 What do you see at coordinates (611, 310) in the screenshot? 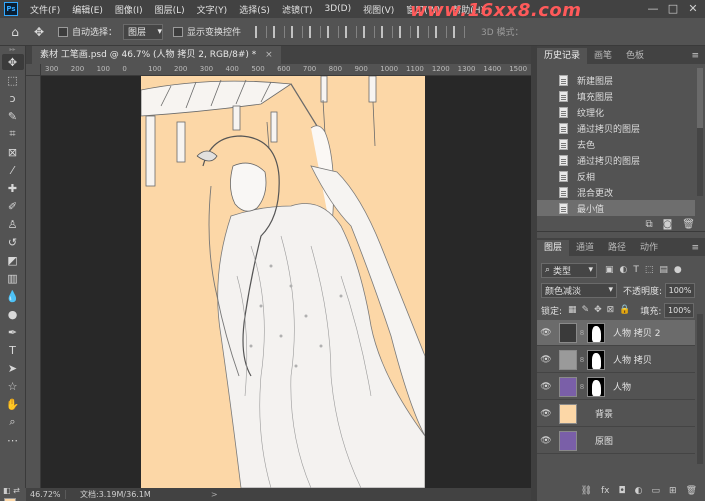
I see `lock-artboard-icon: ⊠` at bounding box center [611, 310].